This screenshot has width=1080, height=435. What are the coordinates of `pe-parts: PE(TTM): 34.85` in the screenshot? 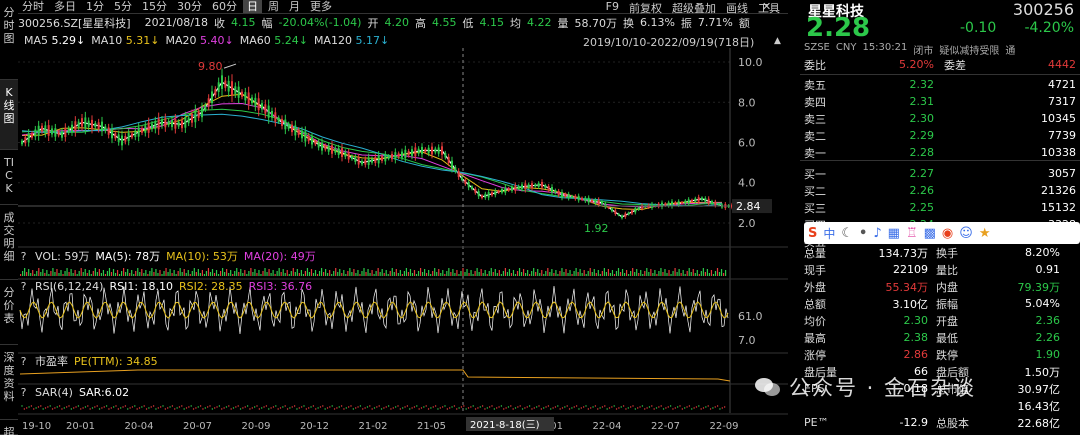 It's located at (116, 361).